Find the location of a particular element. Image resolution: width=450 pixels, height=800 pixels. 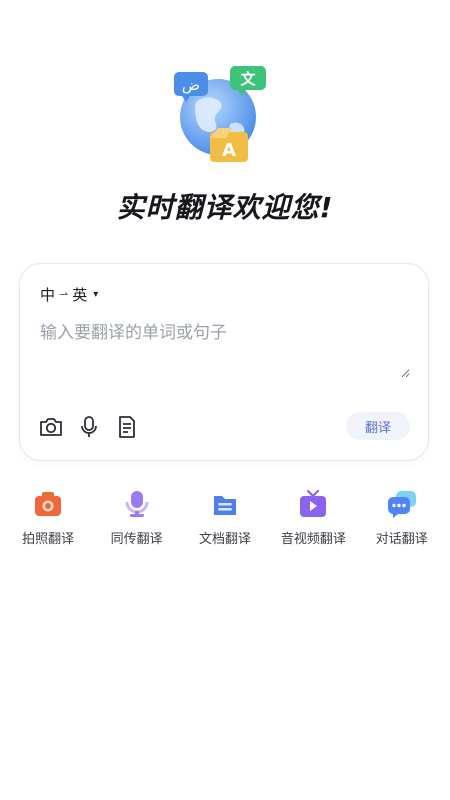

feature-shortcuts: 拍照翻译 同传翻译 文档翻译 音视频翻译 对话翻译 is located at coordinates (225, 517).